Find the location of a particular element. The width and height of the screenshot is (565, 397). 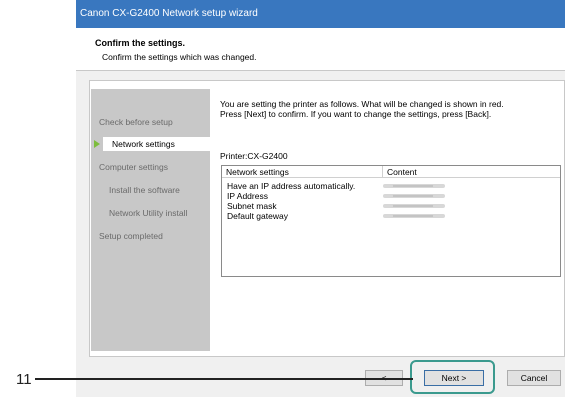

printer-label: Printer:CX-G2400 is located at coordinates (254, 156).